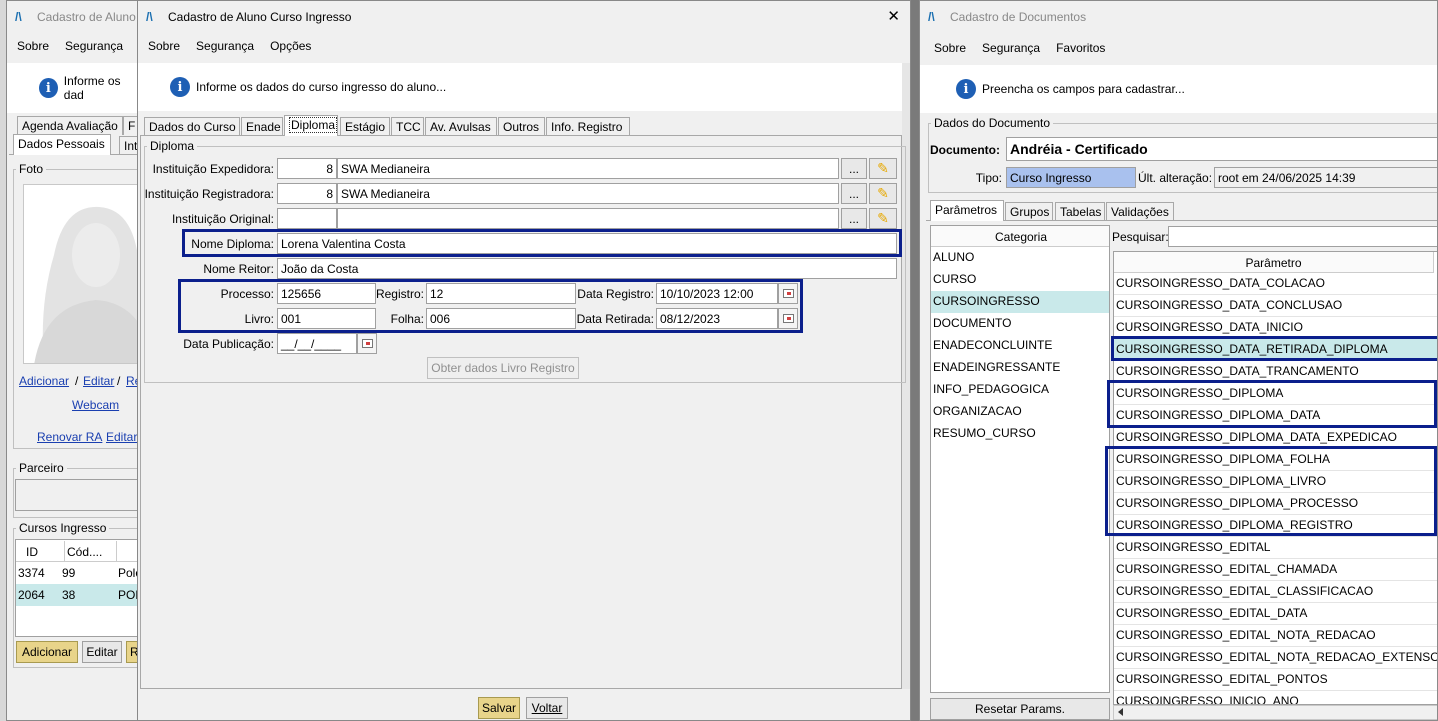  Describe the element at coordinates (69, 437) in the screenshot. I see `link-renovar-ra: Renovar RA` at that location.